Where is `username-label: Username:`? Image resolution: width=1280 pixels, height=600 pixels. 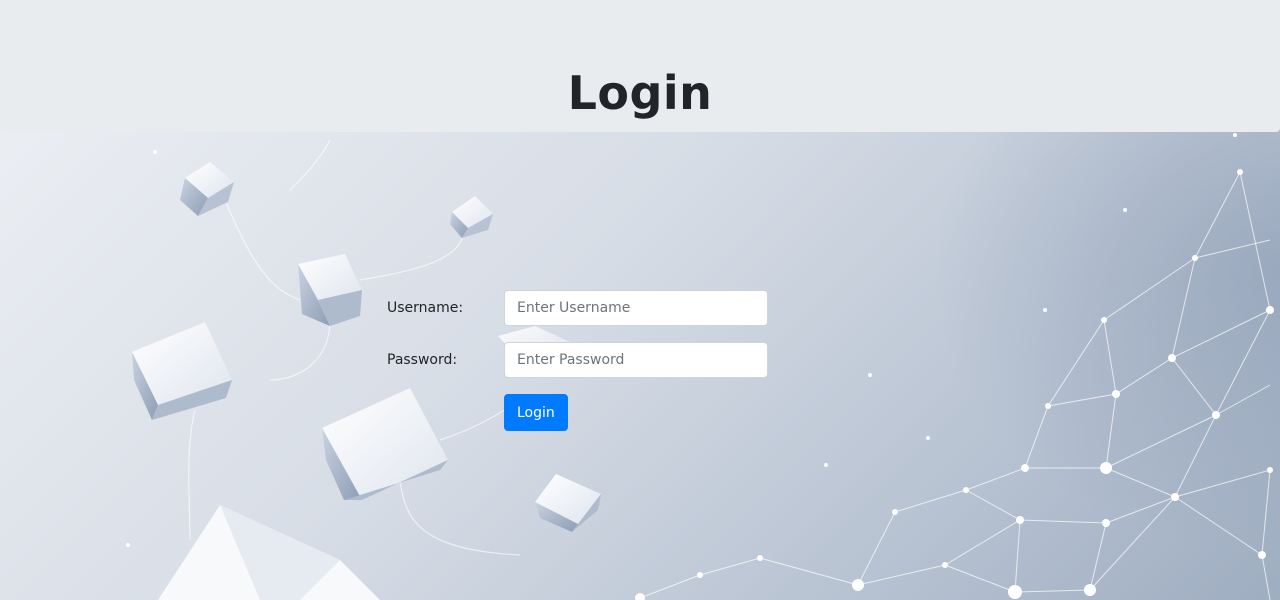
username-label: Username: is located at coordinates (425, 308).